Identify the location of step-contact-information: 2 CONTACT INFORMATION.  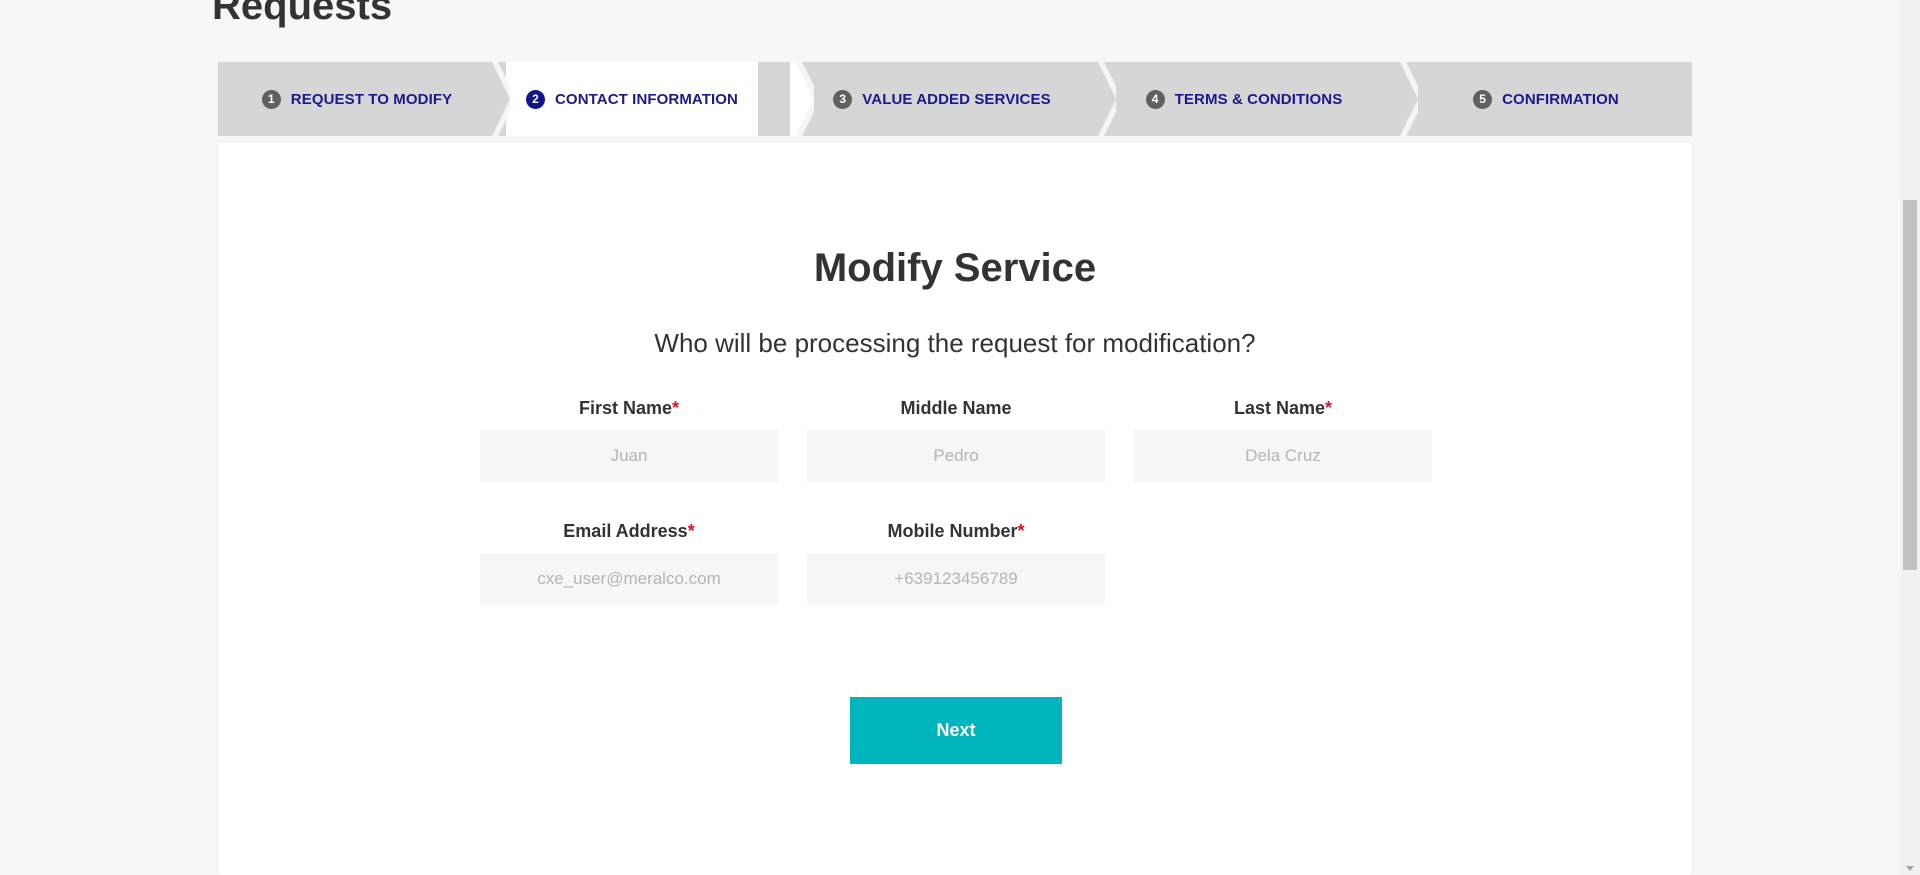
(632, 99).